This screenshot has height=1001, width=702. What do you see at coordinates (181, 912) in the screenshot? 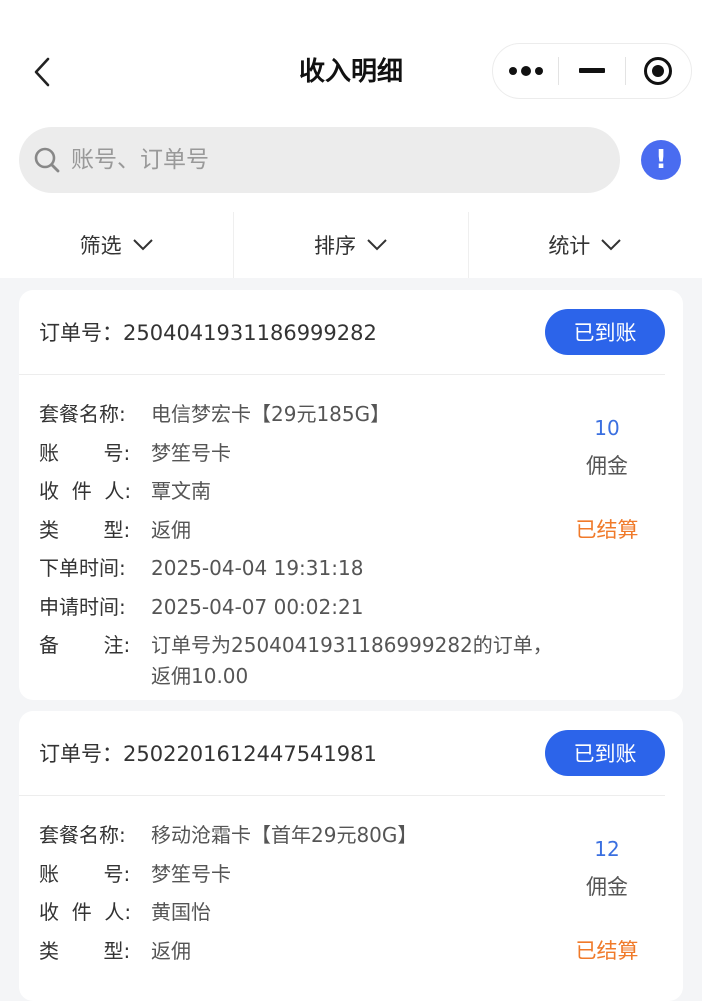
I see `recipient-value: 黄国怡` at bounding box center [181, 912].